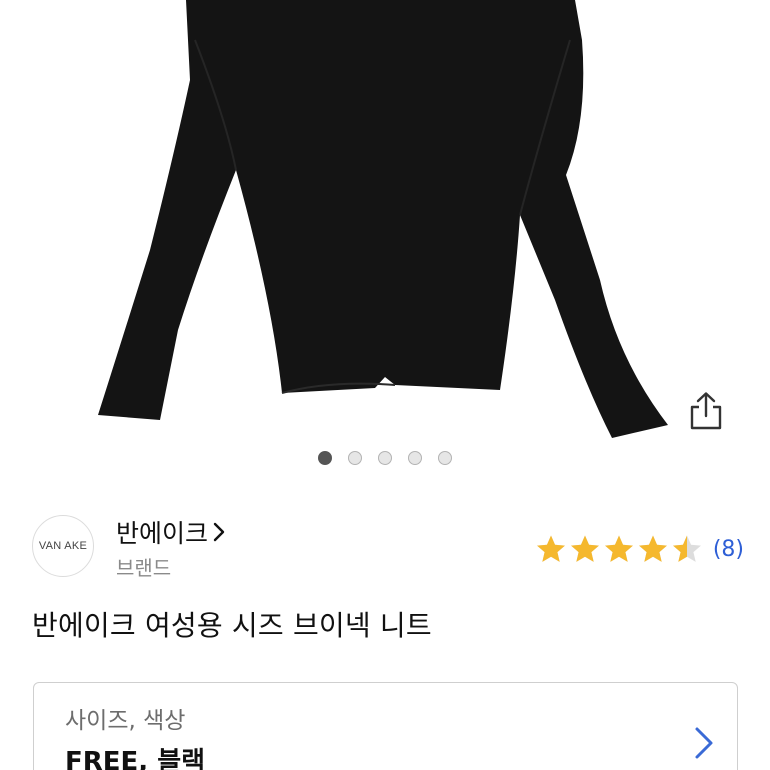 Image resolution: width=770 pixels, height=770 pixels. I want to click on rating-summary: (8), so click(639, 549).